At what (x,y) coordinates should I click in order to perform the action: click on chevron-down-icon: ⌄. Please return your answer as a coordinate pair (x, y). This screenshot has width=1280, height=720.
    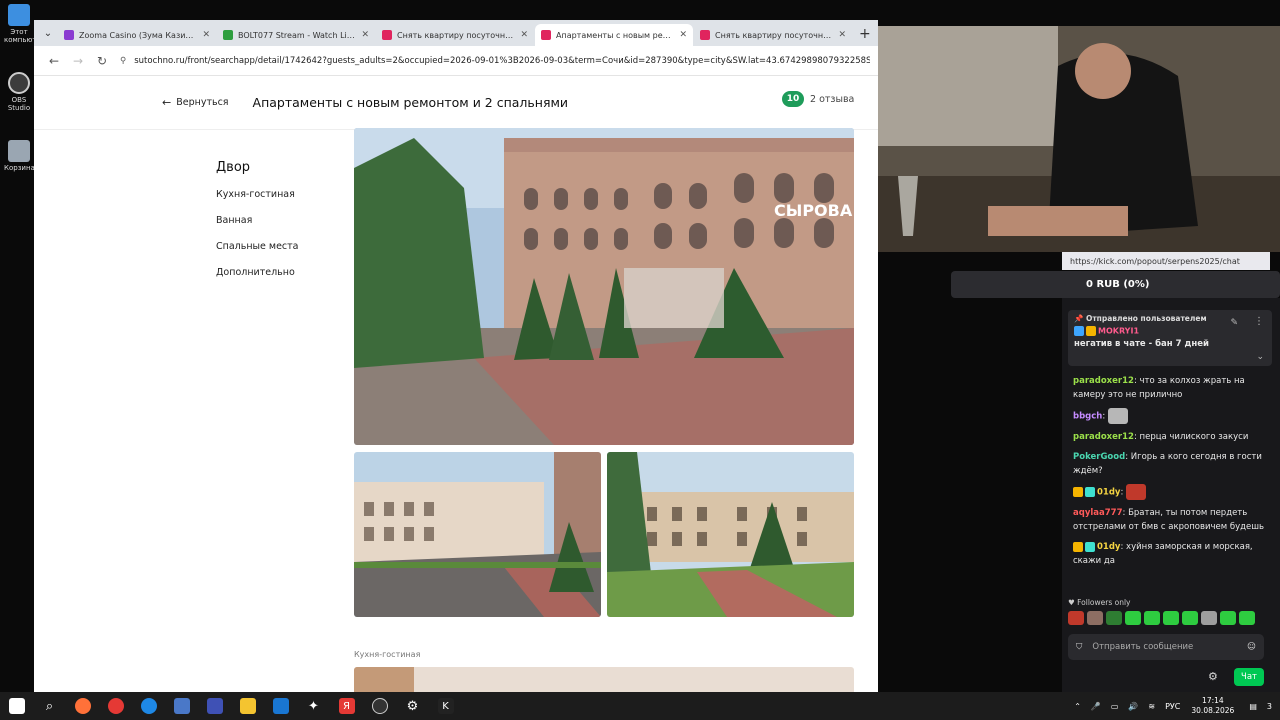
    Looking at the image, I should click on (1260, 357).